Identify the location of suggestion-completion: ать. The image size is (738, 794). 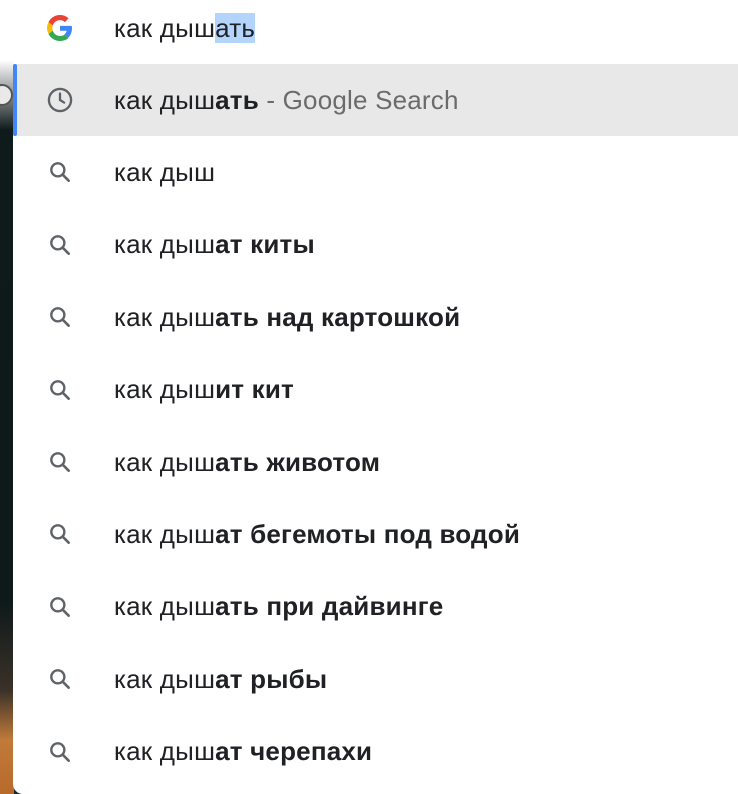
(237, 99).